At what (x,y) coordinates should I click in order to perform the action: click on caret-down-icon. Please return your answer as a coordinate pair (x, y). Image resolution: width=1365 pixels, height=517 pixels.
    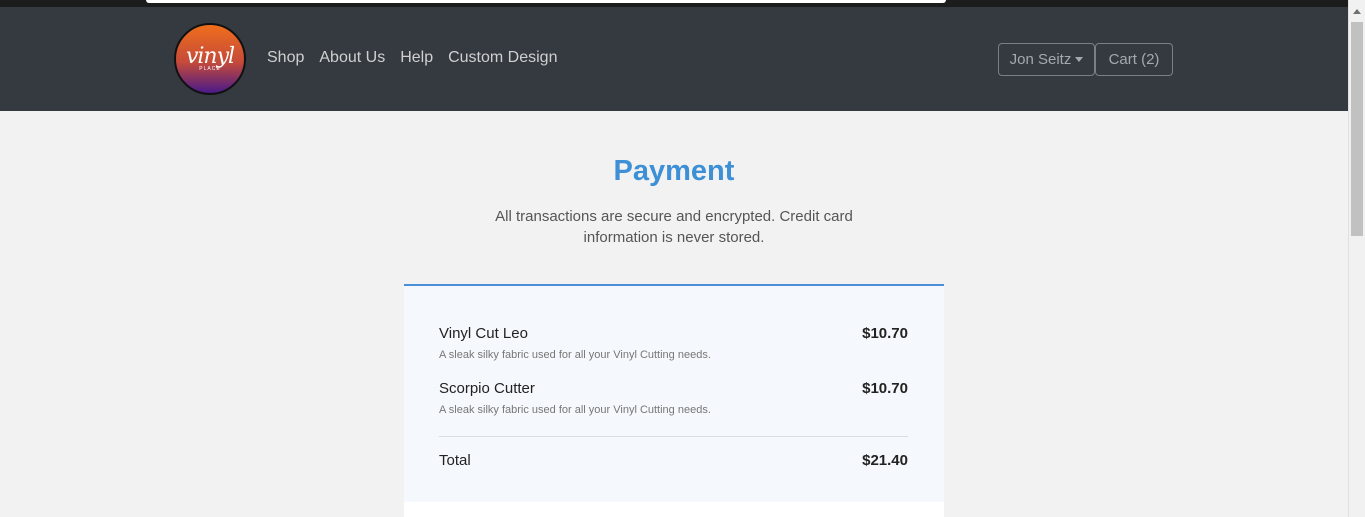
    Looking at the image, I should click on (1079, 59).